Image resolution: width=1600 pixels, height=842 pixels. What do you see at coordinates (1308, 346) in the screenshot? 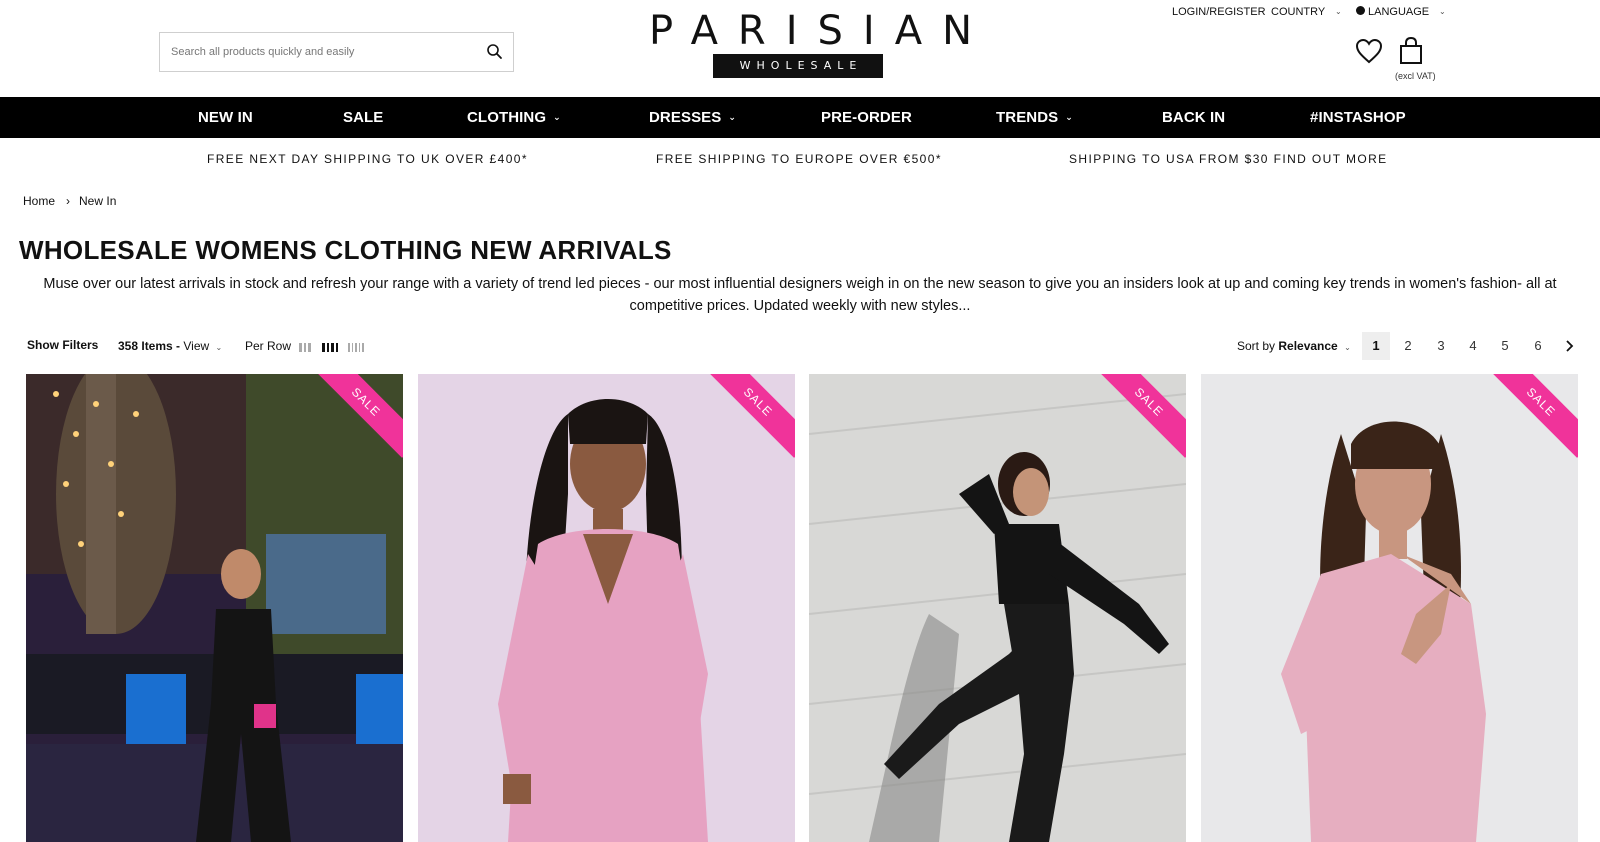
I see `sort-value: Relevance` at bounding box center [1308, 346].